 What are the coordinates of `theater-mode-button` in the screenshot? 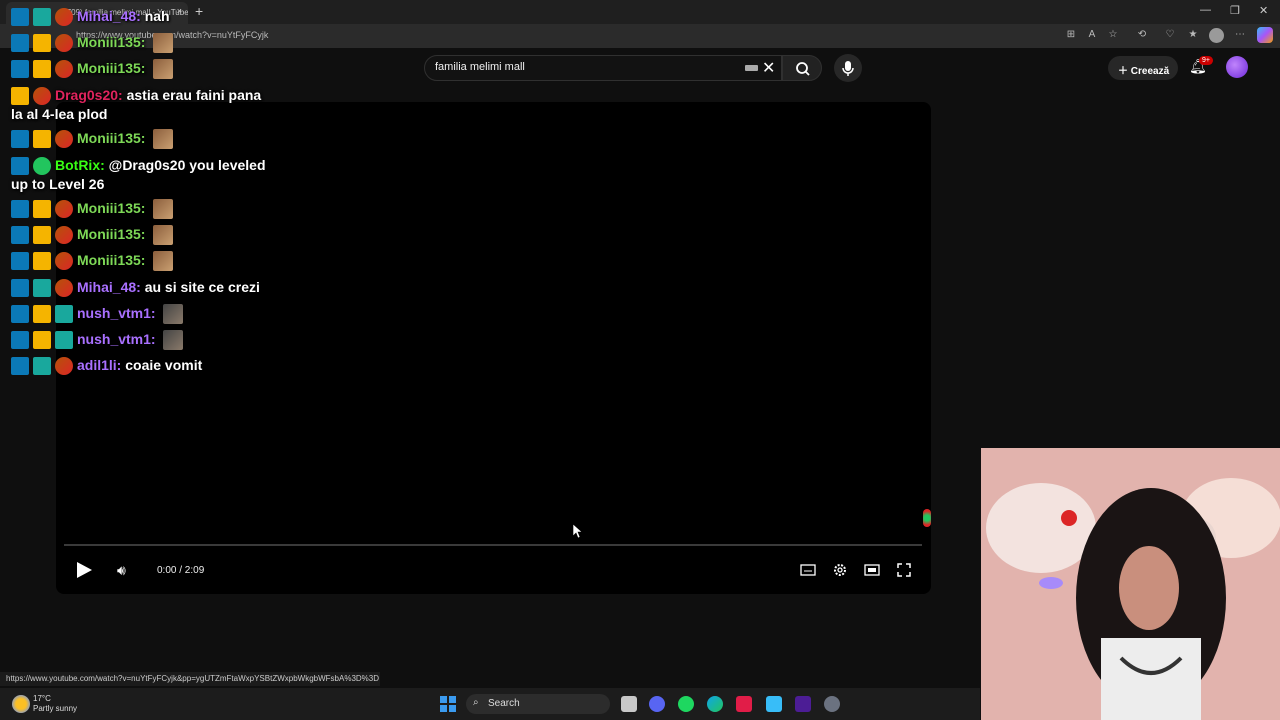 It's located at (872, 570).